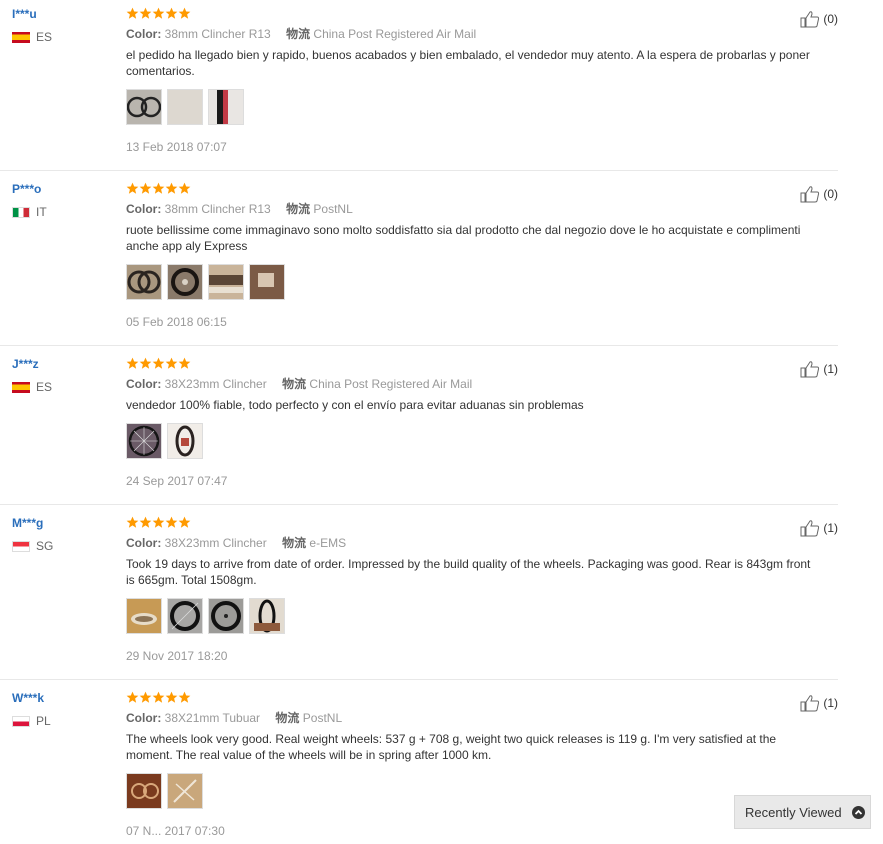 The height and width of the screenshot is (844, 883). Describe the element at coordinates (471, 209) in the screenshot. I see `review-meta: Color: 38mm Clincher R13 物流 PostNL` at that location.